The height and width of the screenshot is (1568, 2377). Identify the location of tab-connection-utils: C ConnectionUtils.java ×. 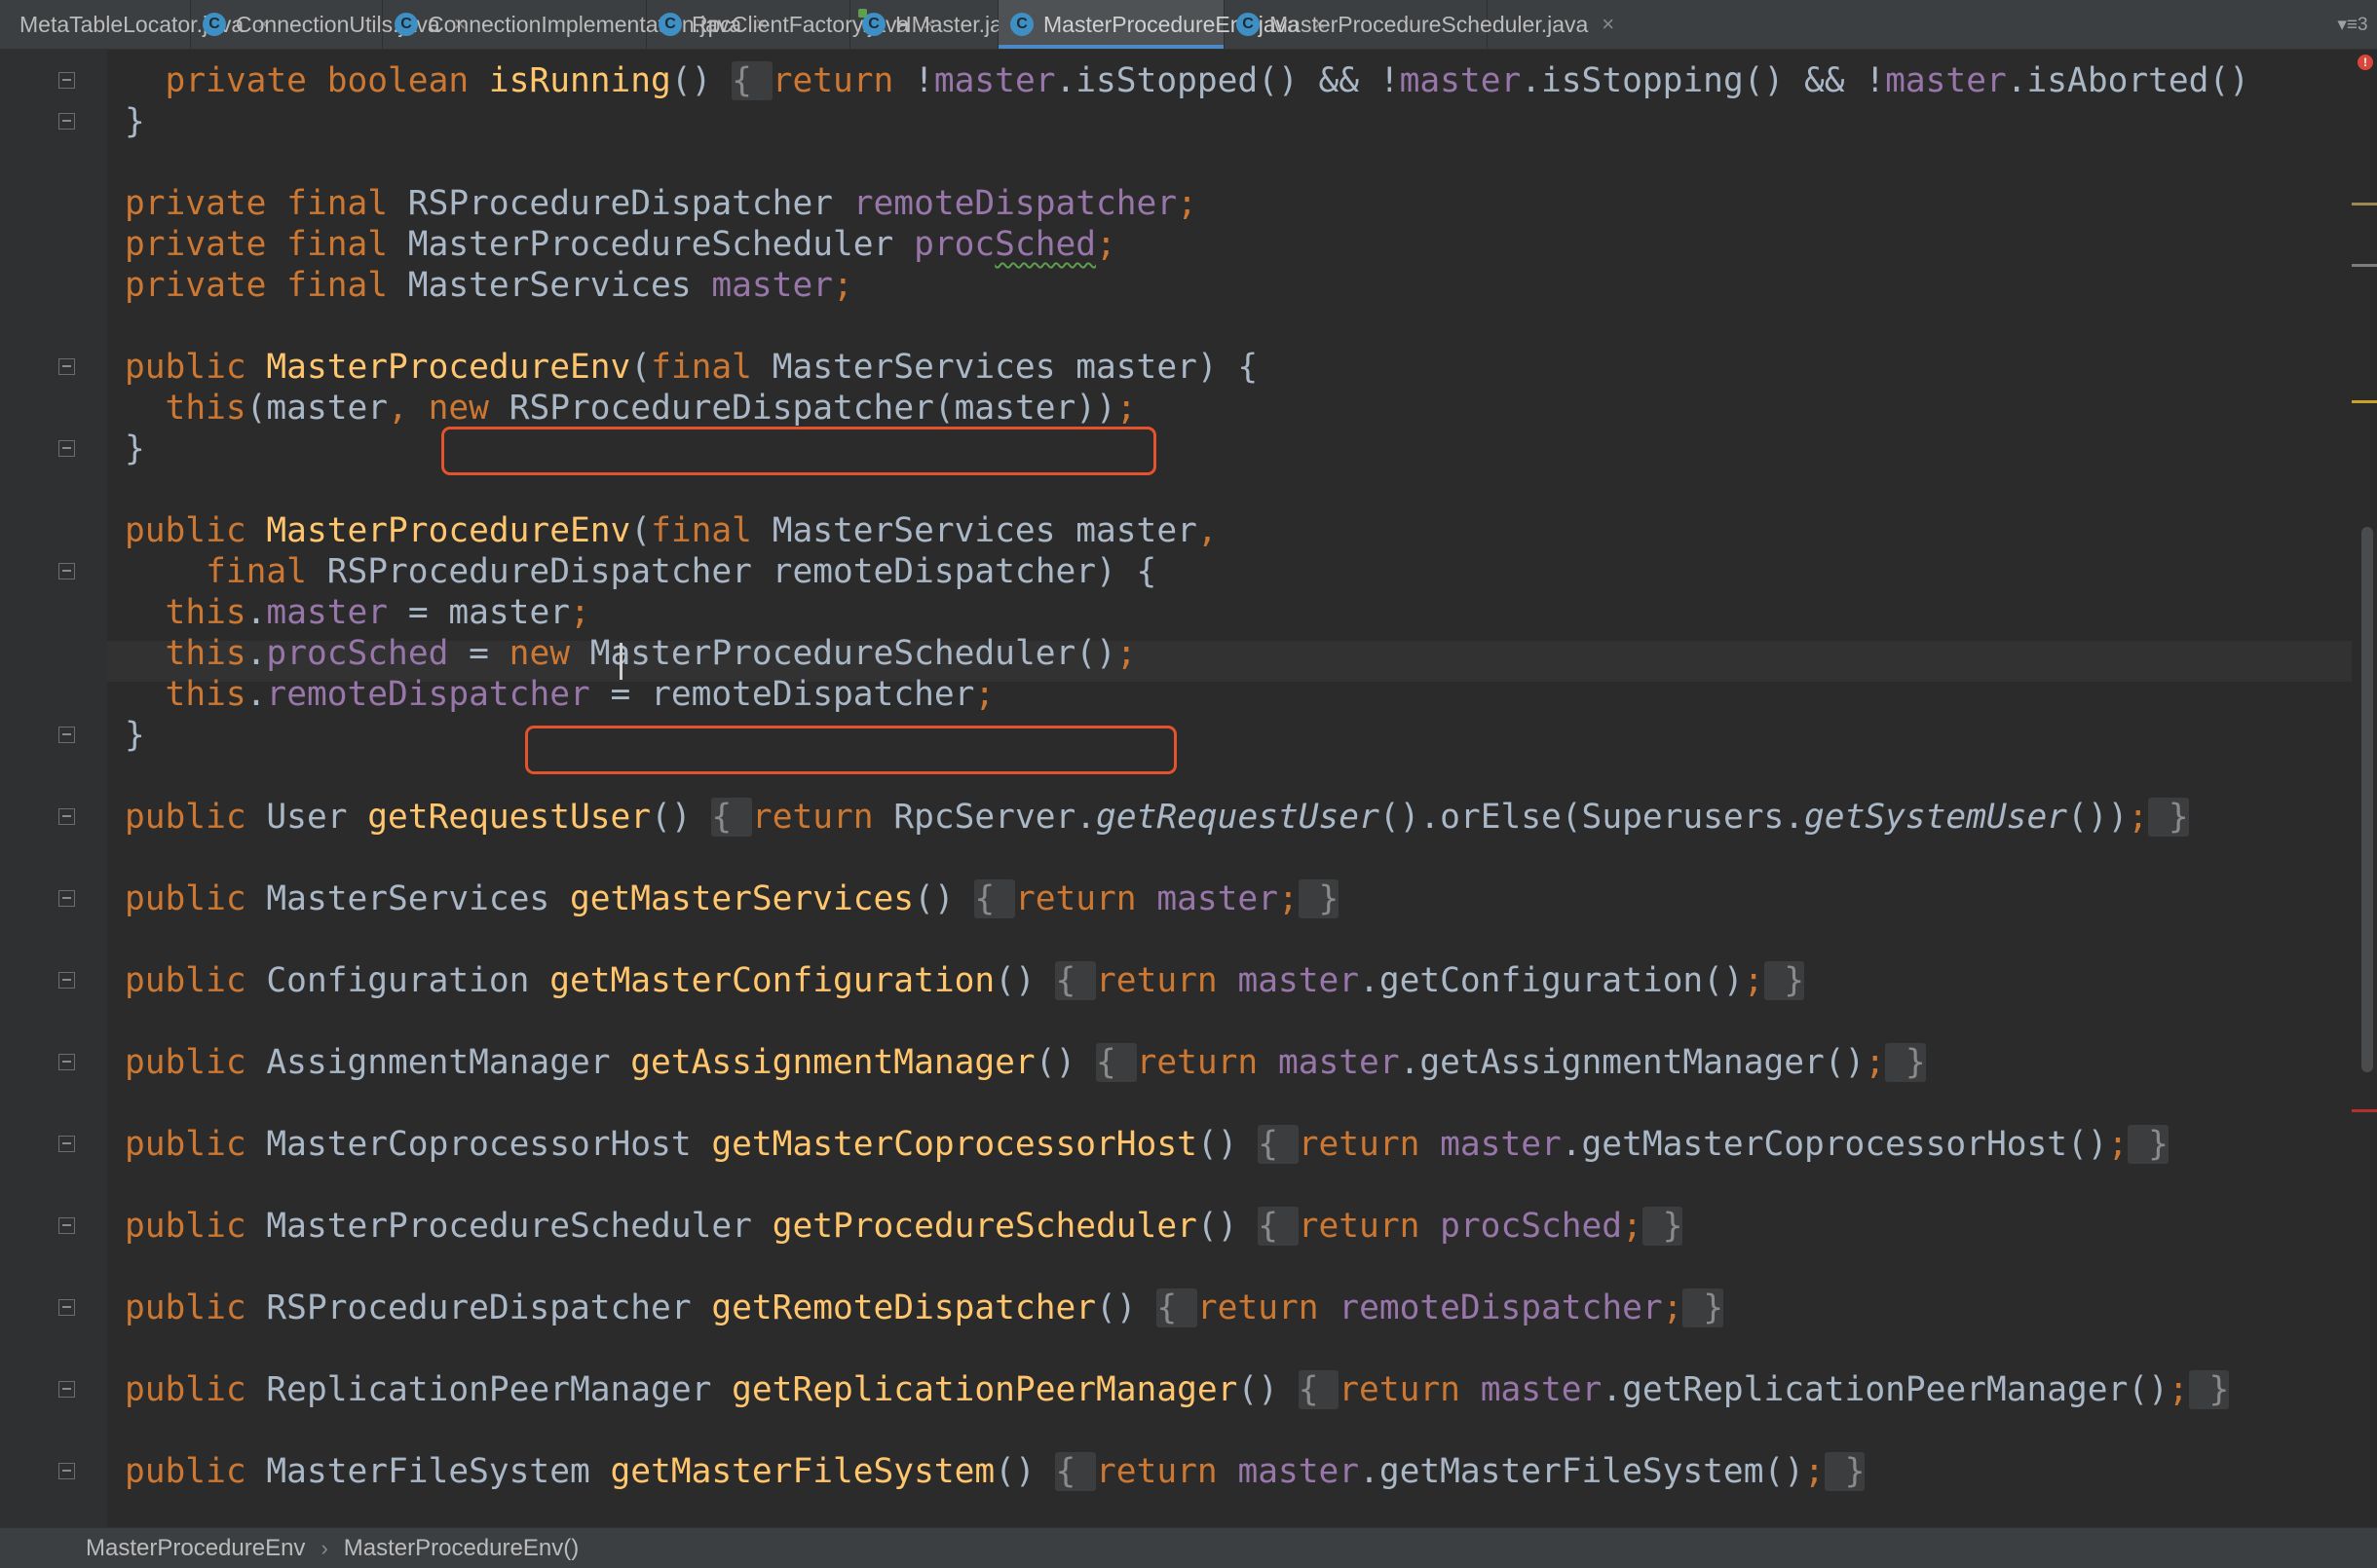
(329, 24).